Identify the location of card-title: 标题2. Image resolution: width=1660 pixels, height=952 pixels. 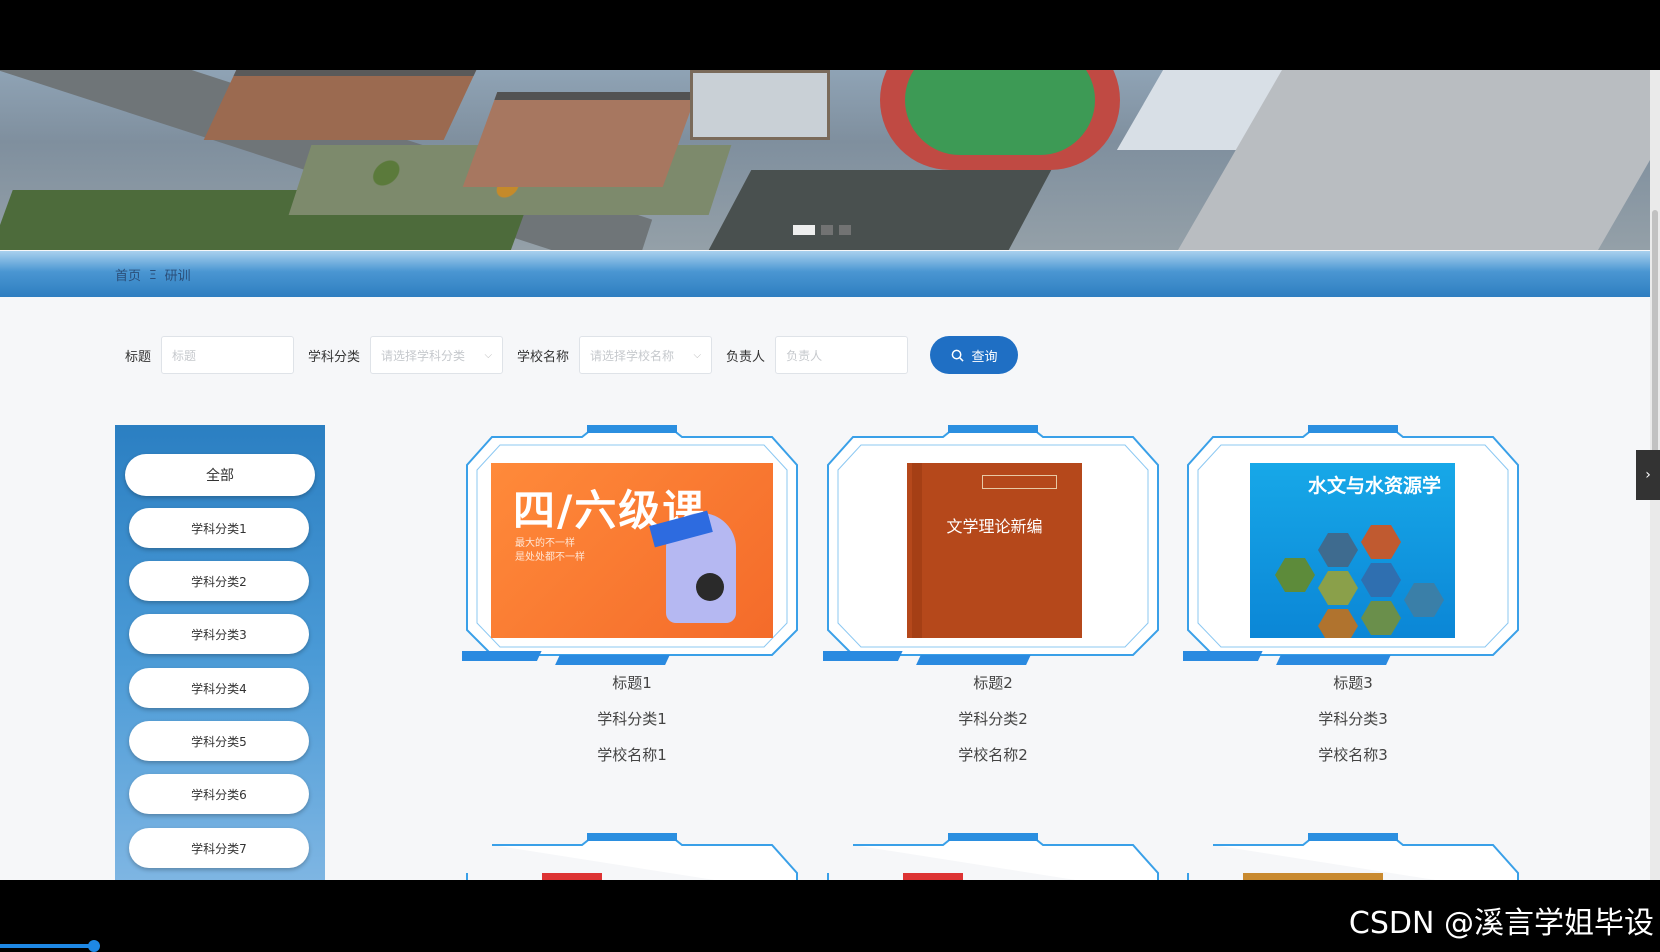
(993, 682).